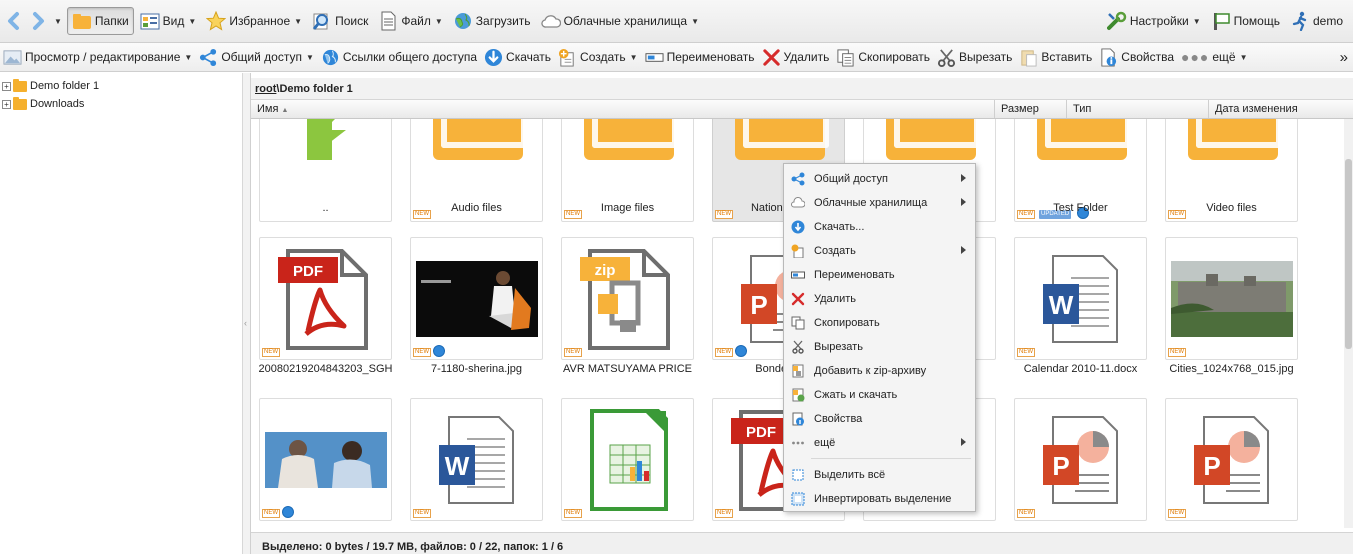 This screenshot has height=554, width=1353. Describe the element at coordinates (879, 443) in the screenshot. I see `context-menu-item: ещё` at that location.